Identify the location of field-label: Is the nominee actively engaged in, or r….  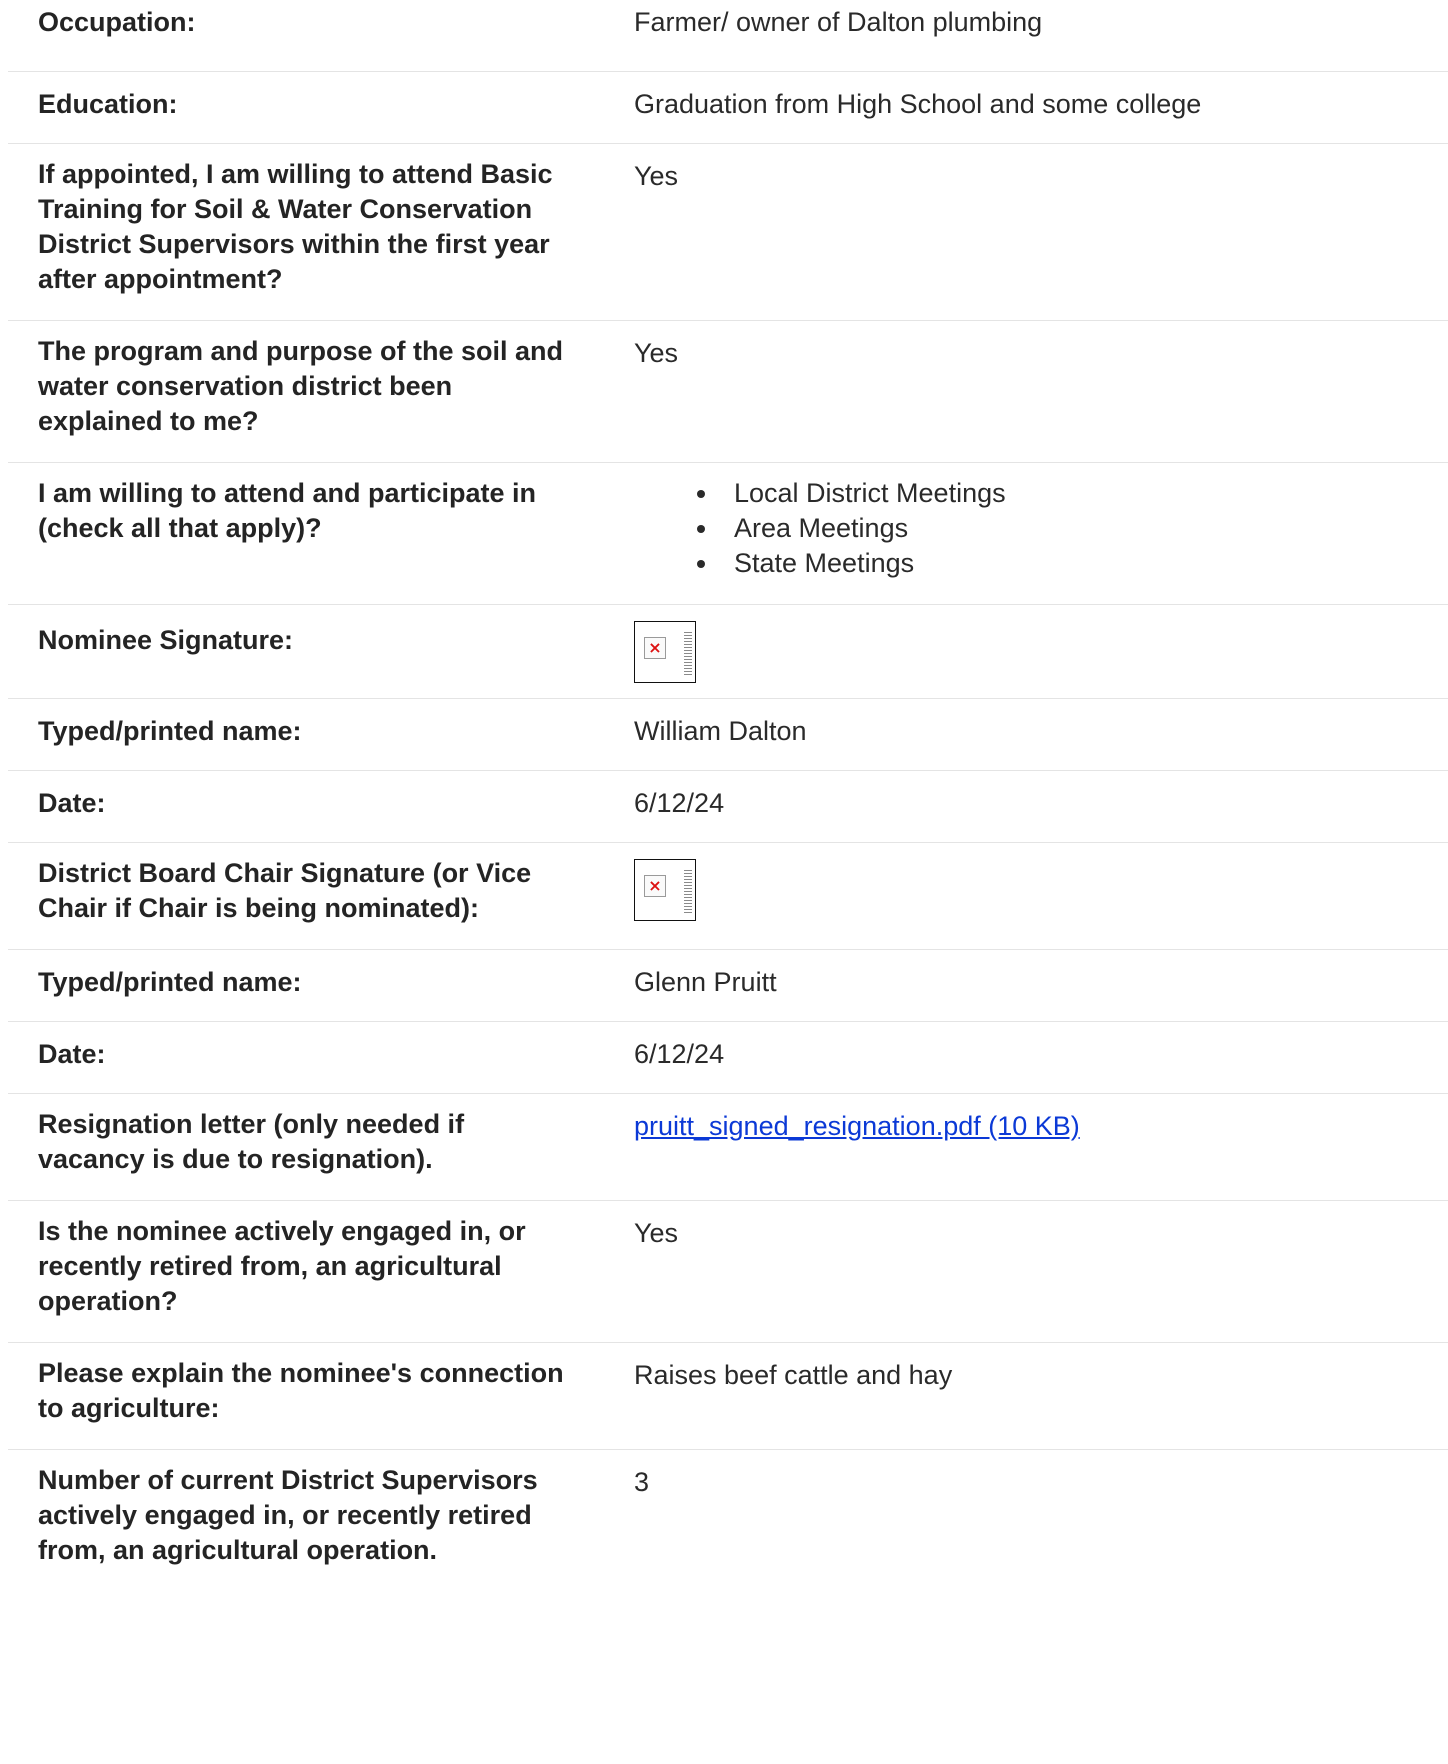
(282, 1266).